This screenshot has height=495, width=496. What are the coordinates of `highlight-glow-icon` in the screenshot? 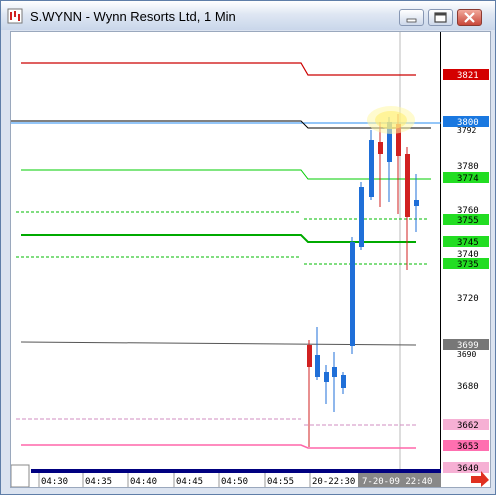 It's located at (391, 120).